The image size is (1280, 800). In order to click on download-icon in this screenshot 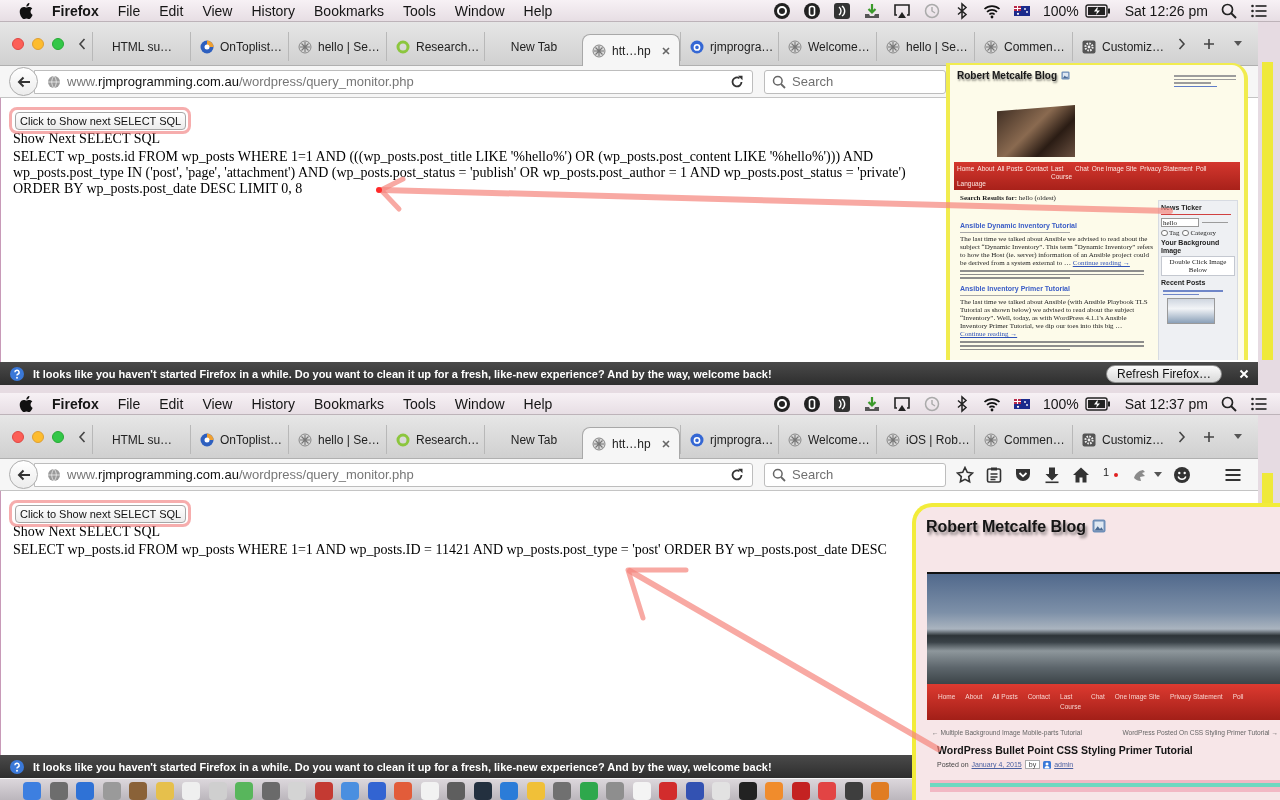, I will do `click(1052, 474)`.